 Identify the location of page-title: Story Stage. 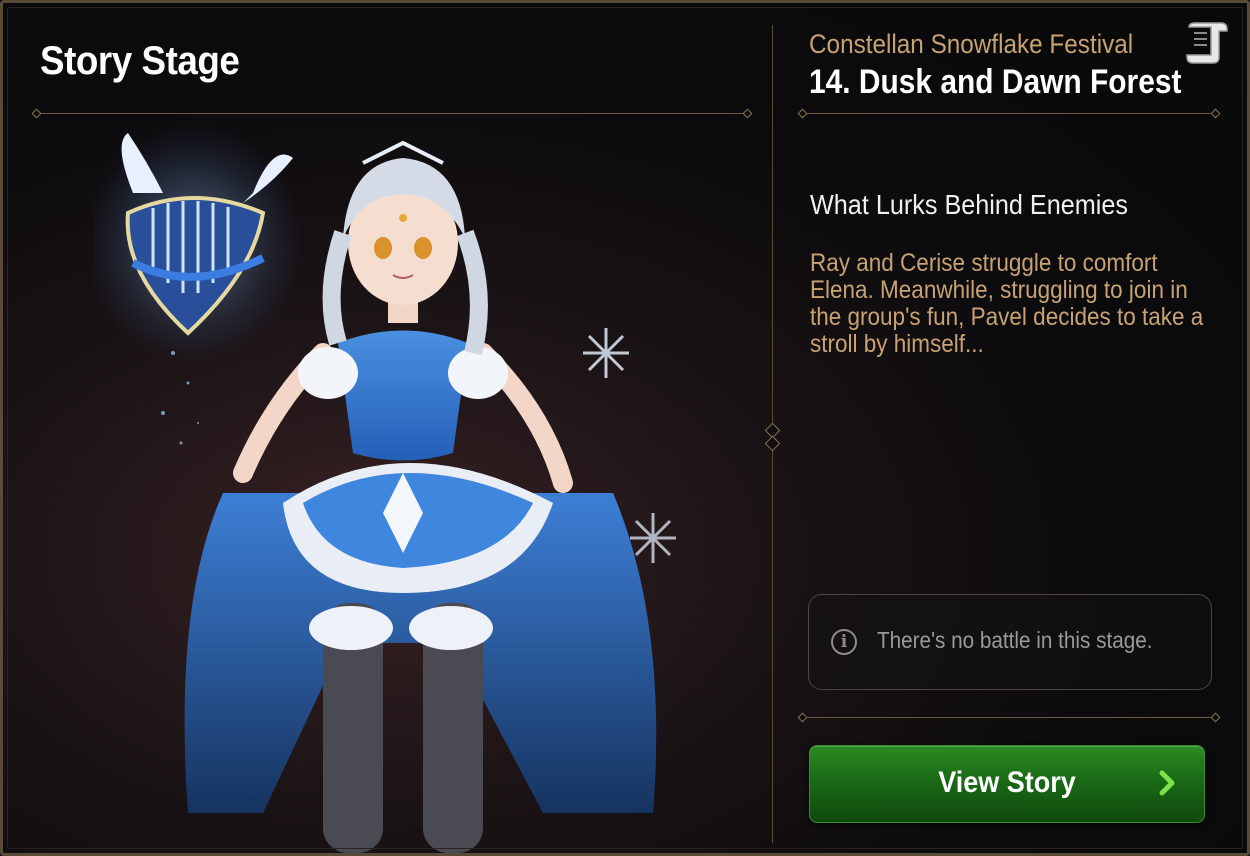
(140, 61).